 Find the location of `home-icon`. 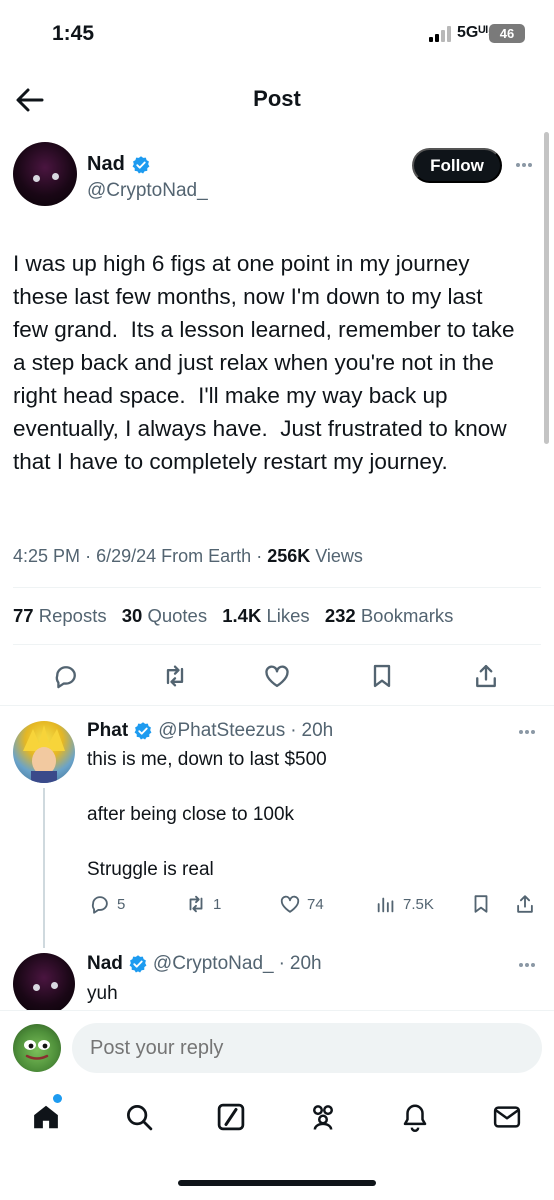

home-icon is located at coordinates (46, 1117).